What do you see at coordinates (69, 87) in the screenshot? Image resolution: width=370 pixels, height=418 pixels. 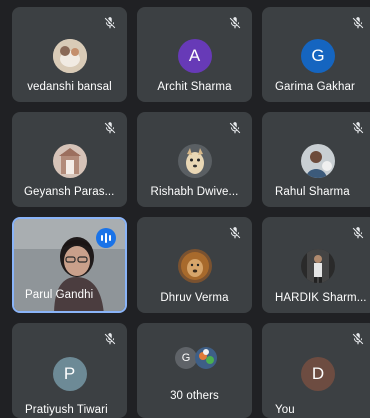 I see `participant-name: vedanshi bansal` at bounding box center [69, 87].